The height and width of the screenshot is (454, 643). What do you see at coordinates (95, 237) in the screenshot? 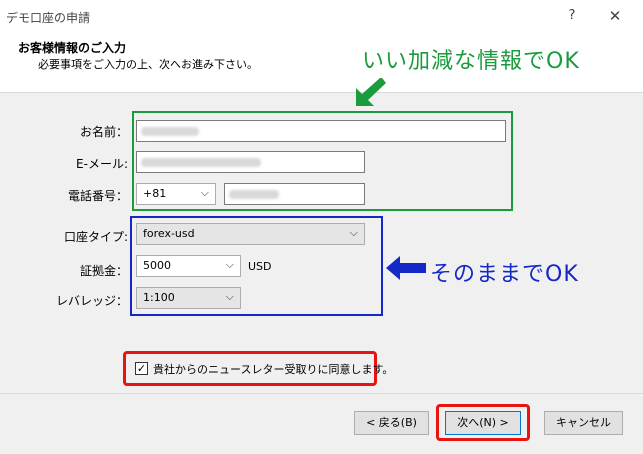
I see `account-type-label: 口座タイプ:` at bounding box center [95, 237].